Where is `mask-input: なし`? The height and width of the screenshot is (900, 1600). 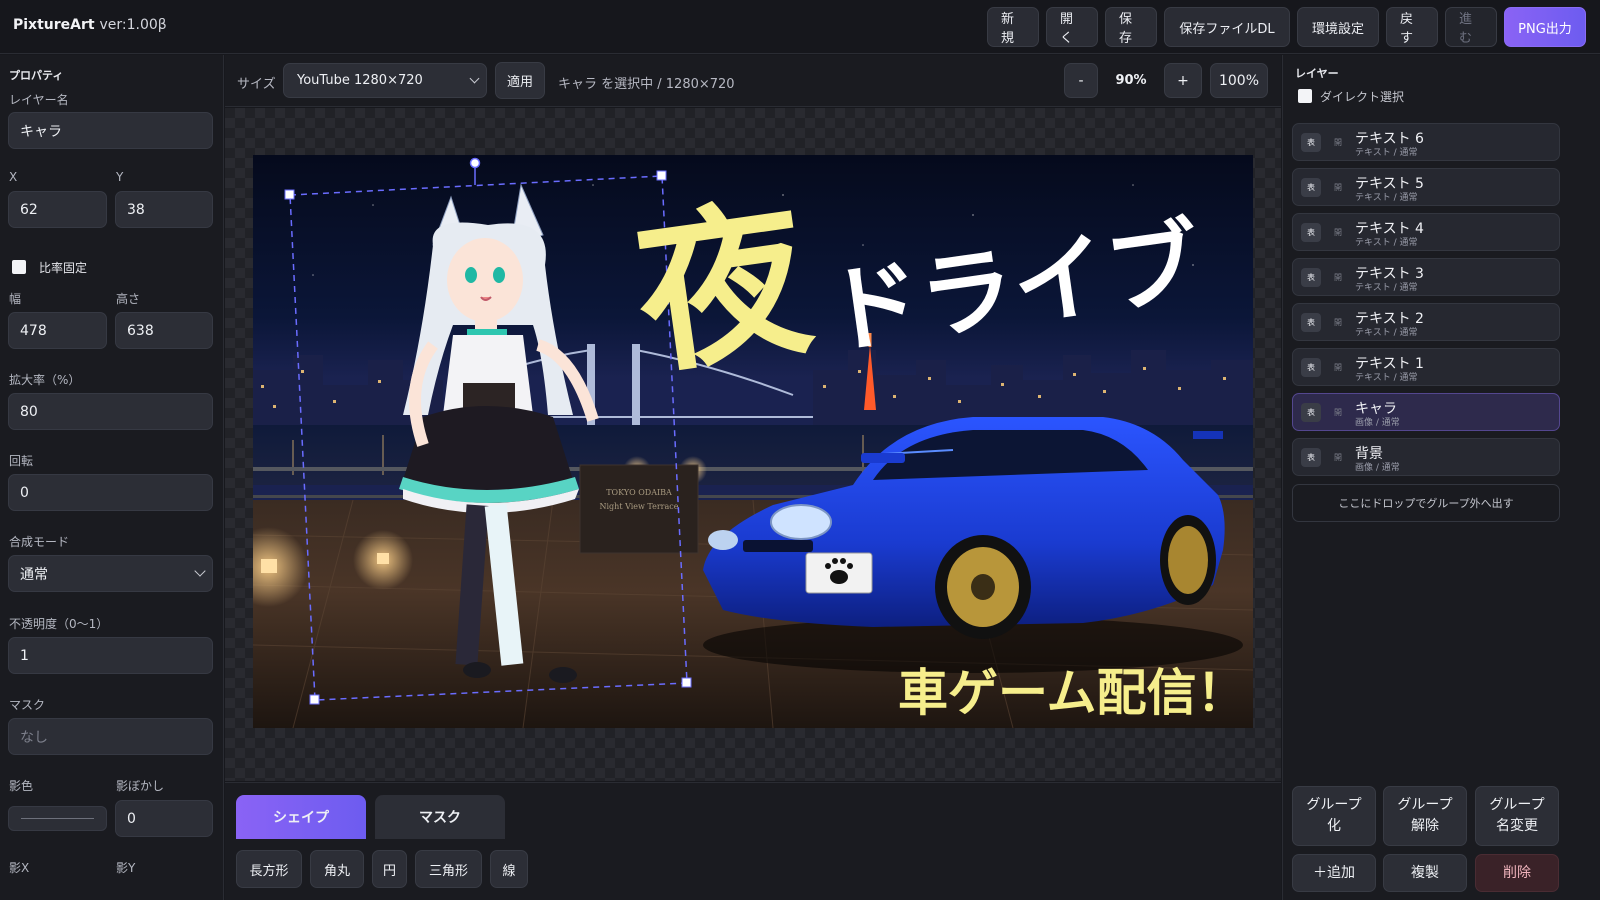 mask-input: なし is located at coordinates (110, 736).